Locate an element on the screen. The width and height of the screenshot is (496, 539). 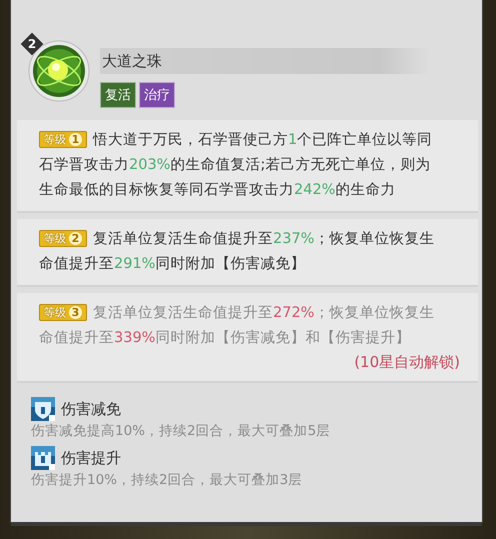
buff-description: 伤害提升10%，持续2回合，最大可叠加3层 is located at coordinates (167, 480).